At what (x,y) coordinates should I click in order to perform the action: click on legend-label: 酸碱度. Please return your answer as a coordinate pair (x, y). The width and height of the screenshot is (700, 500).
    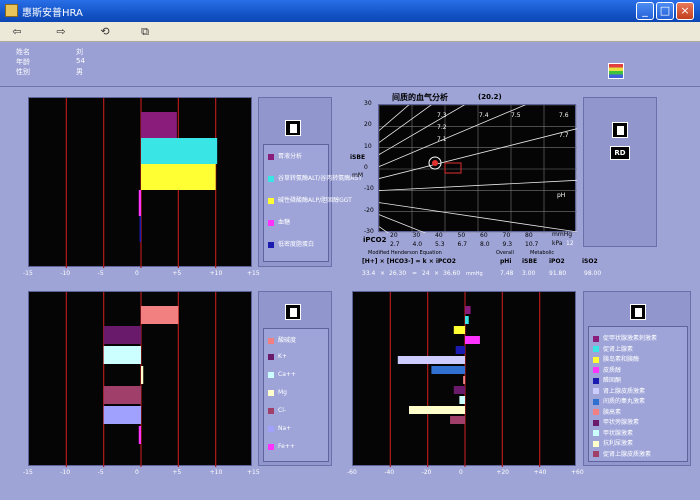
    Looking at the image, I should click on (287, 340).